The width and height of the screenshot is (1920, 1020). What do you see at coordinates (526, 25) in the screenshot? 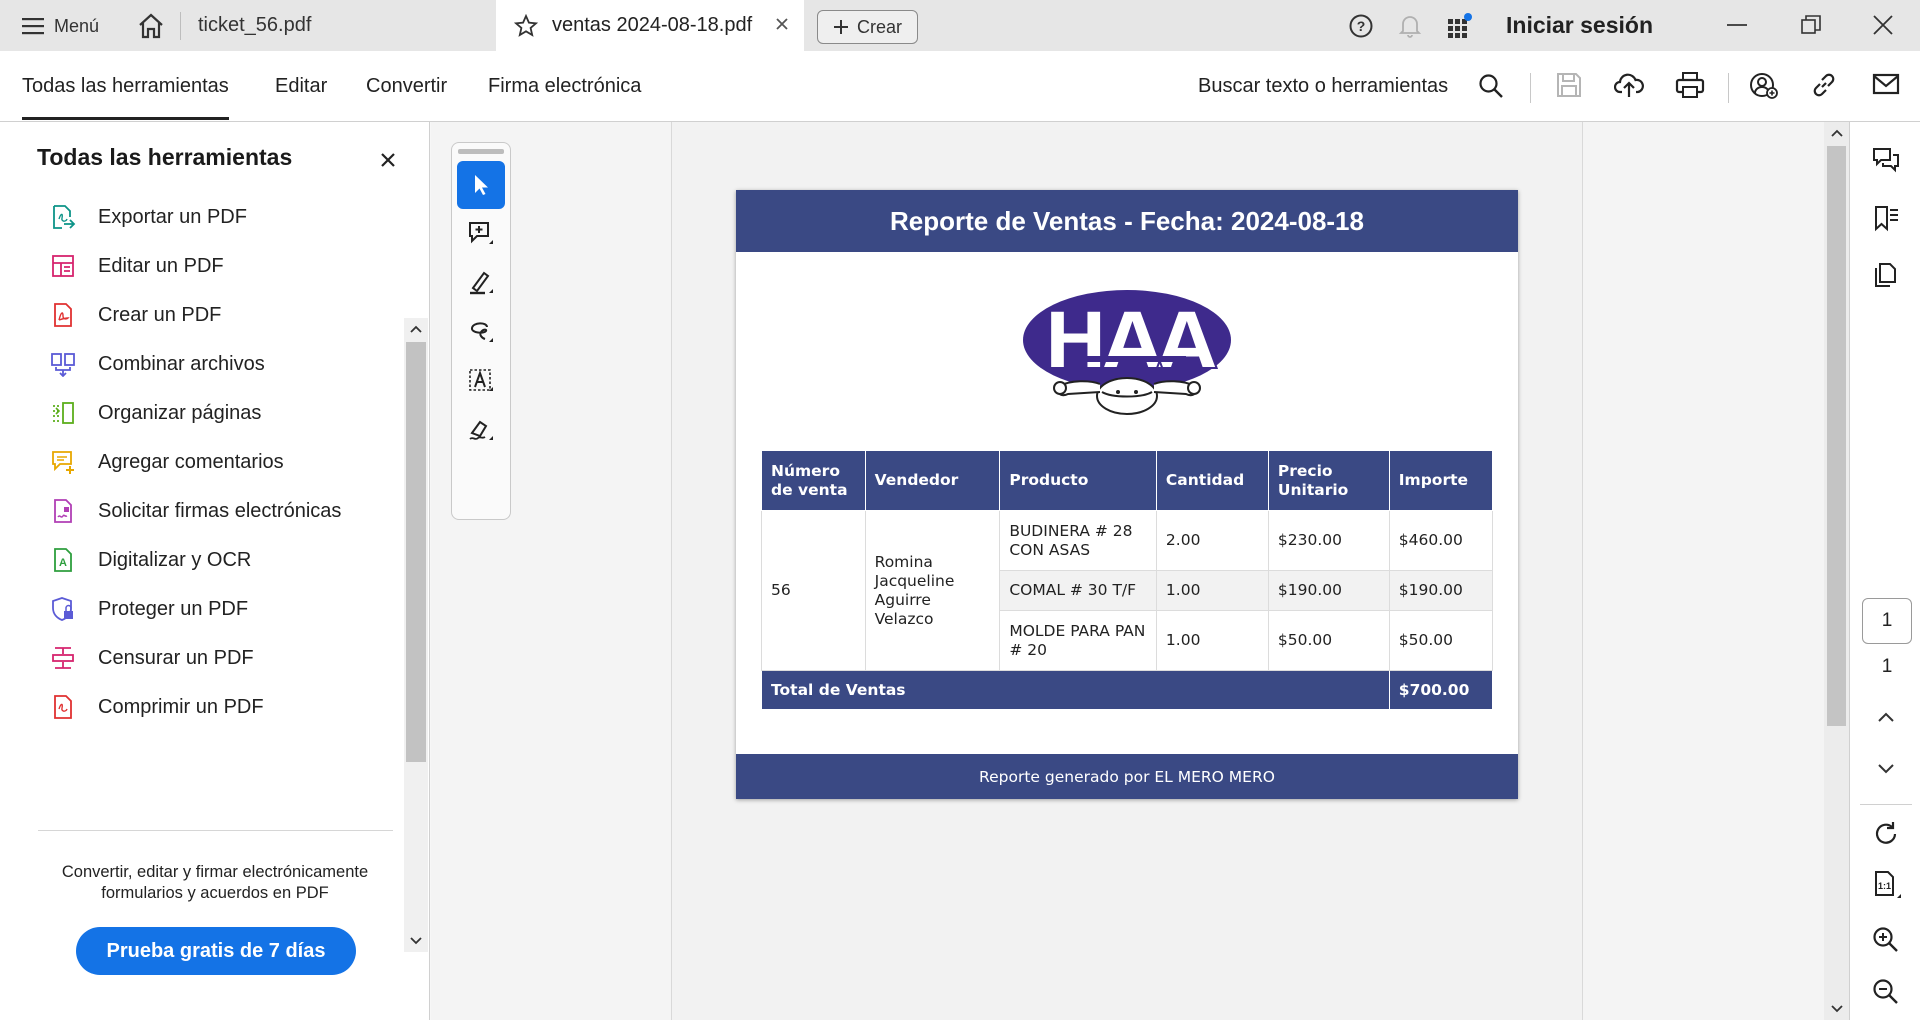
I see `star-icon` at bounding box center [526, 25].